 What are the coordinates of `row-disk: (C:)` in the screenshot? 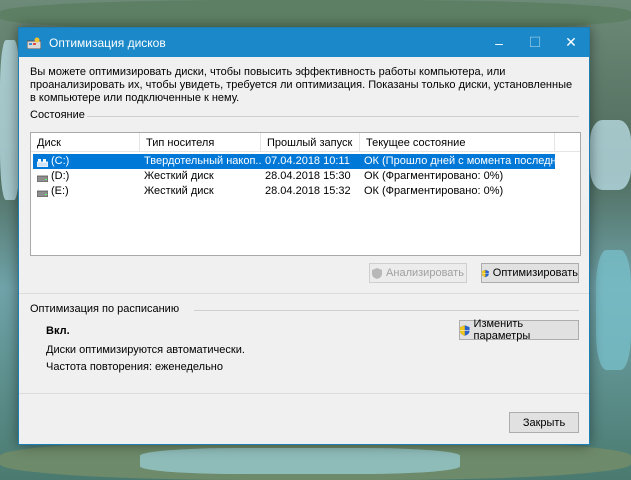 It's located at (60, 161).